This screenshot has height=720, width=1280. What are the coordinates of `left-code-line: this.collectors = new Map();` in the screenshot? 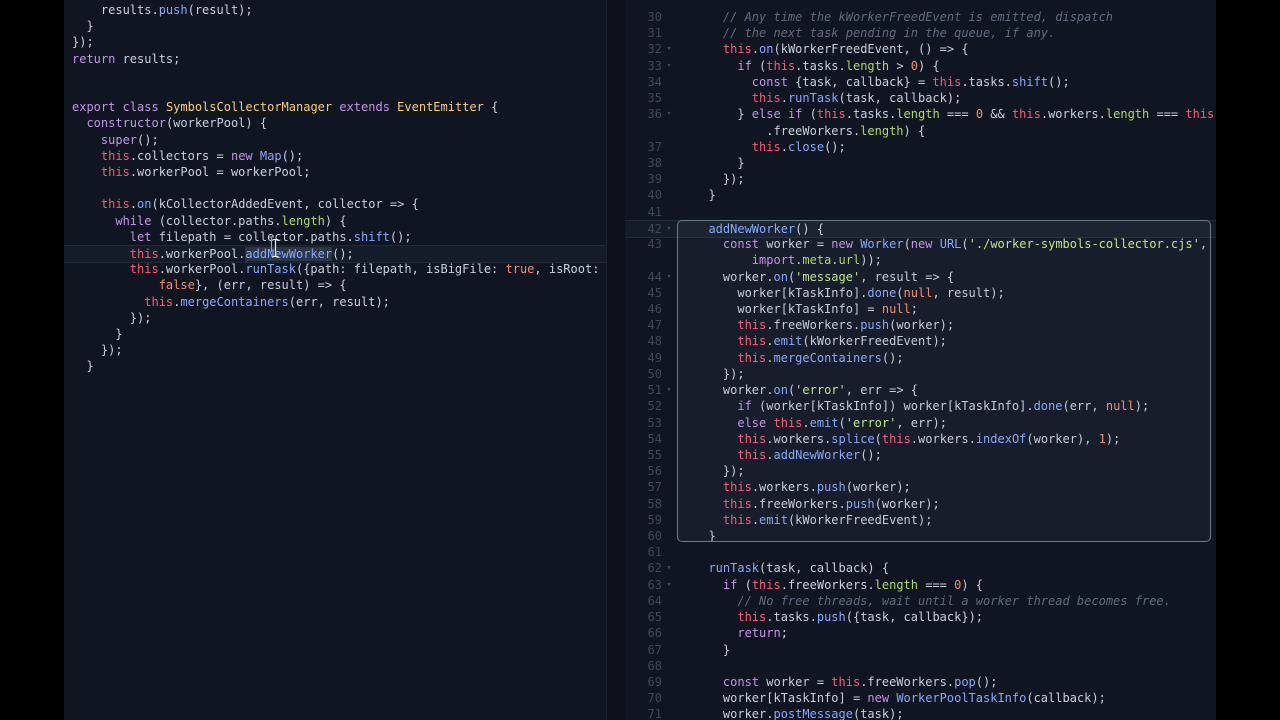 It's located at (335, 156).